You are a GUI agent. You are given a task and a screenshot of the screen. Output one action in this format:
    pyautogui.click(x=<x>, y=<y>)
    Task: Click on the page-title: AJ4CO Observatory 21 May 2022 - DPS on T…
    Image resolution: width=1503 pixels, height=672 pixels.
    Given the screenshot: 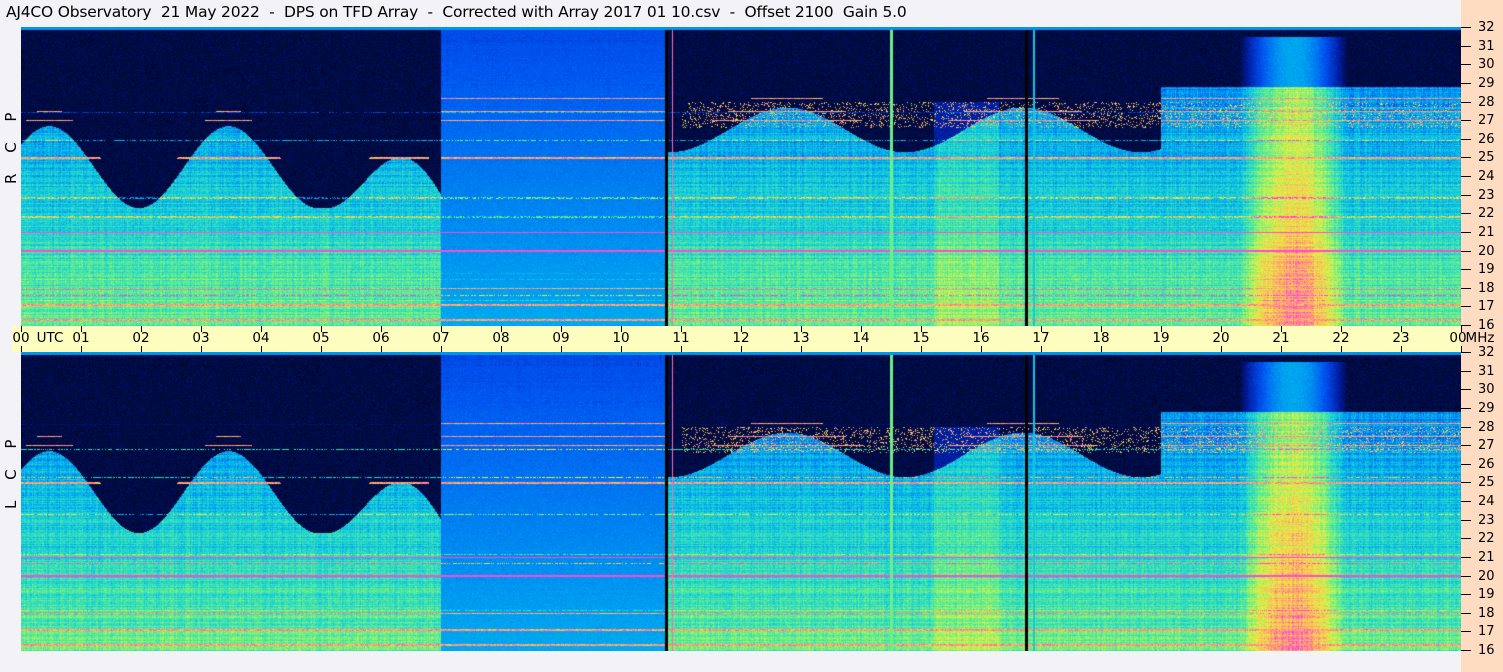 What is the action you would take?
    pyautogui.click(x=456, y=12)
    